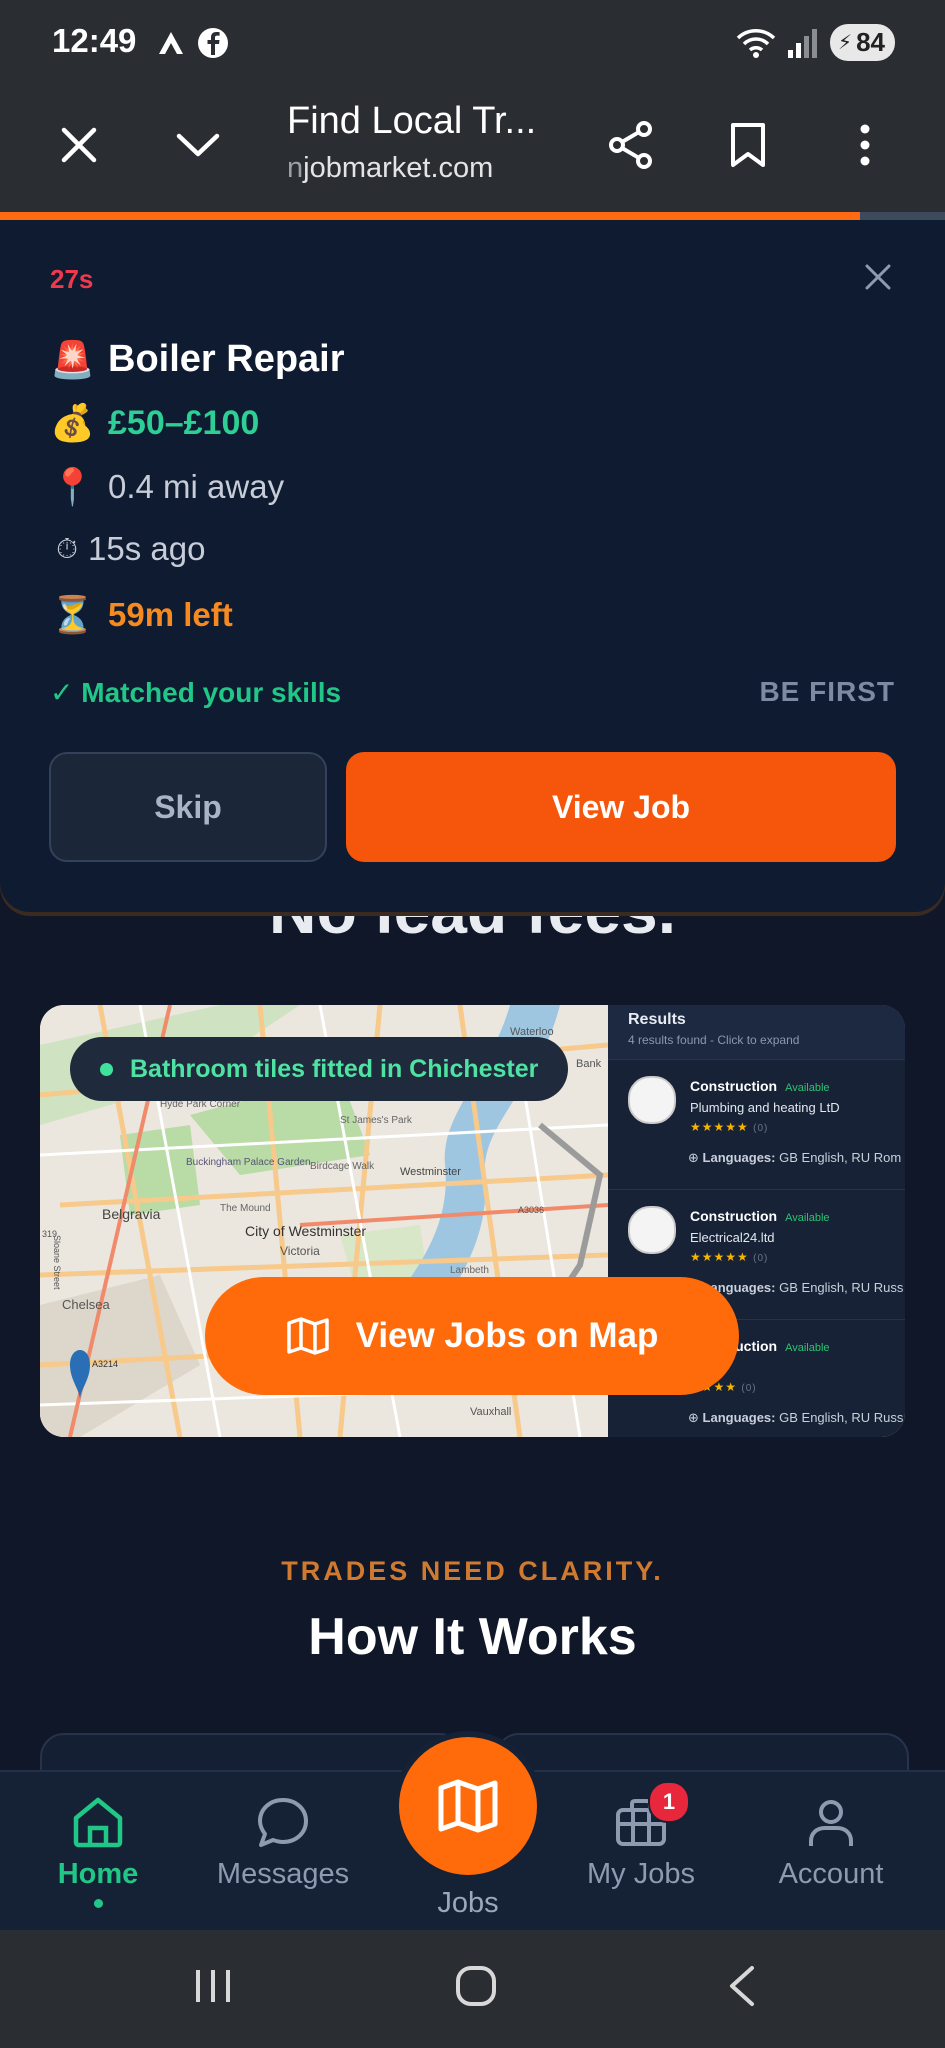  I want to click on map-label: City of Westminster, so click(305, 1231).